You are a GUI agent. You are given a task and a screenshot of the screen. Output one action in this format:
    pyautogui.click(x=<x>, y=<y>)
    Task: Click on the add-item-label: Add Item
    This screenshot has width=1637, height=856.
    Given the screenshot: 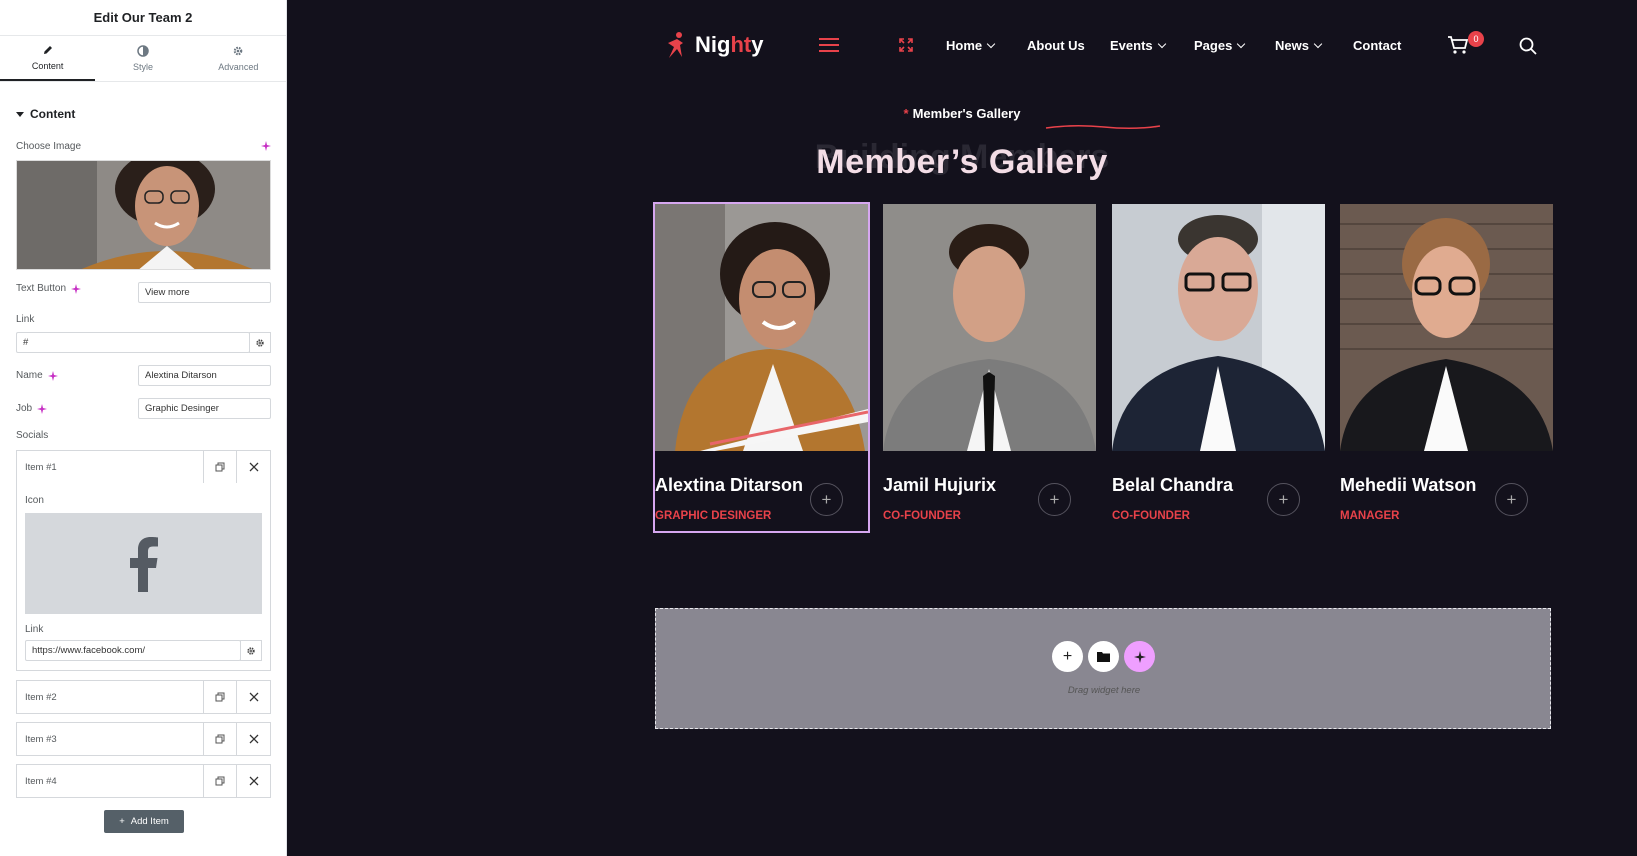 What is the action you would take?
    pyautogui.click(x=149, y=821)
    